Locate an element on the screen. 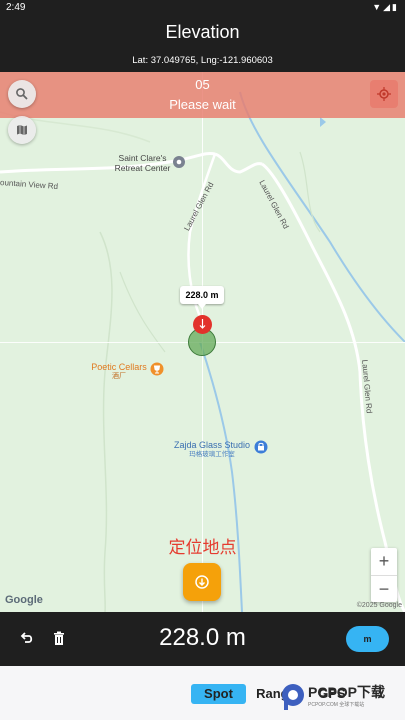  wifi-icon: ▼ is located at coordinates (378, 7).